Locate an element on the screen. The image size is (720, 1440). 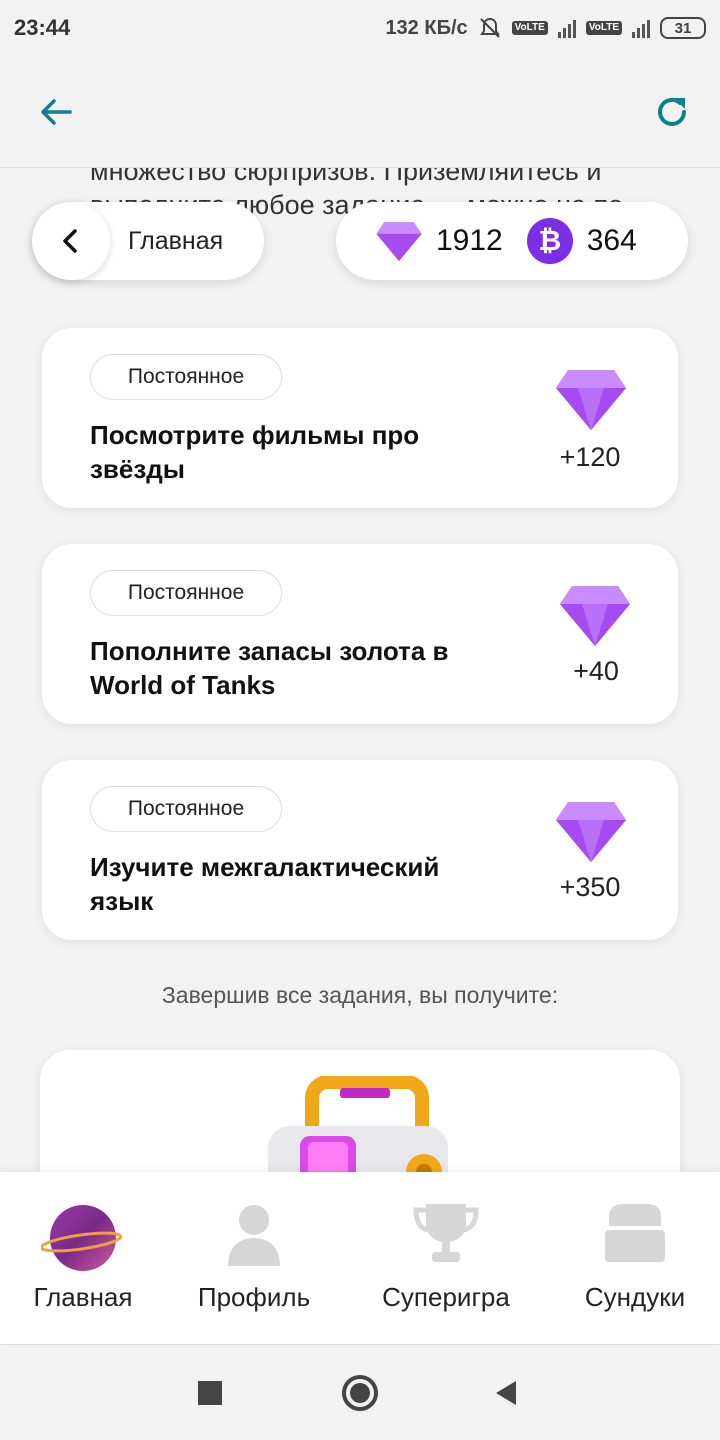
signal2-icon is located at coordinates (641, 28).